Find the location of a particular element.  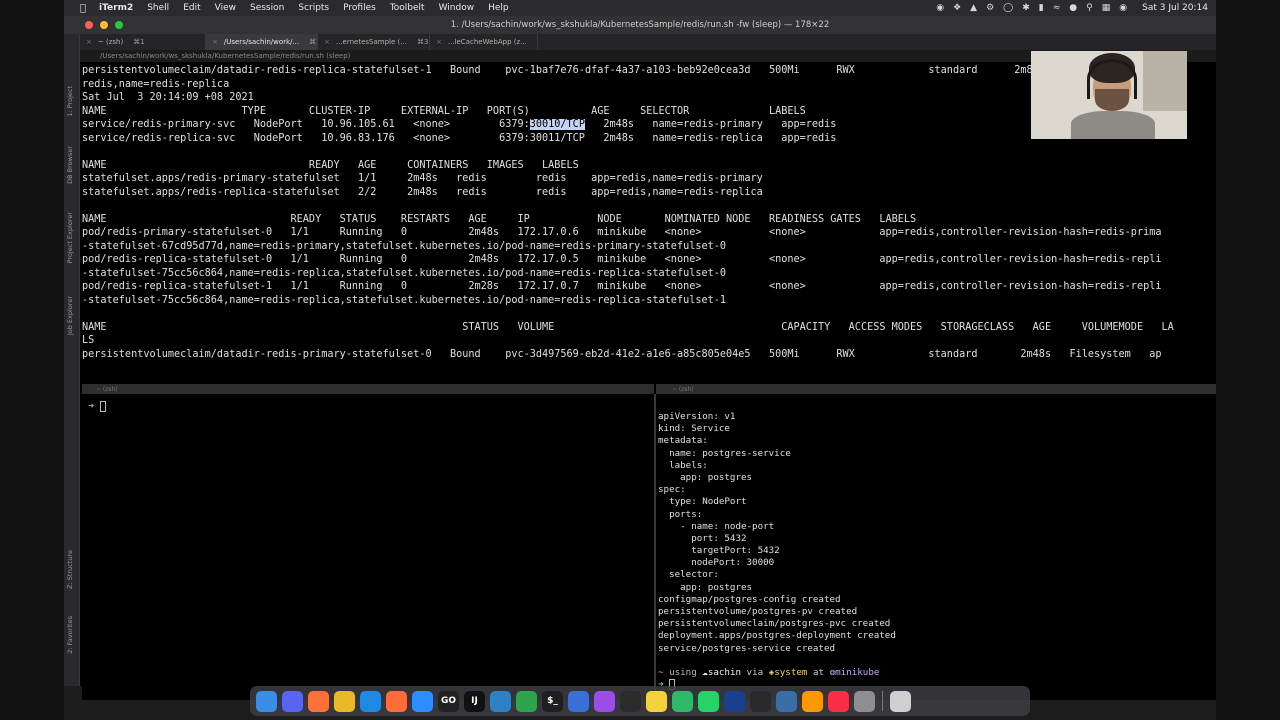

battery-icon: ▮ is located at coordinates (1041, 8).